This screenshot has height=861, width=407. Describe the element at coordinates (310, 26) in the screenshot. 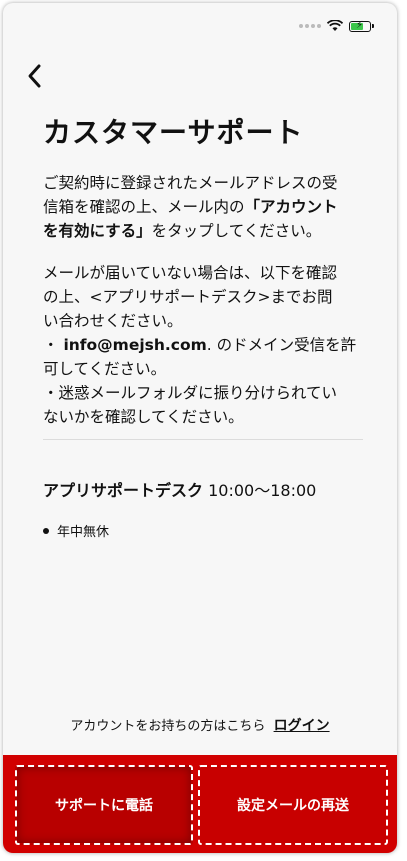

I see `signal-dots` at that location.